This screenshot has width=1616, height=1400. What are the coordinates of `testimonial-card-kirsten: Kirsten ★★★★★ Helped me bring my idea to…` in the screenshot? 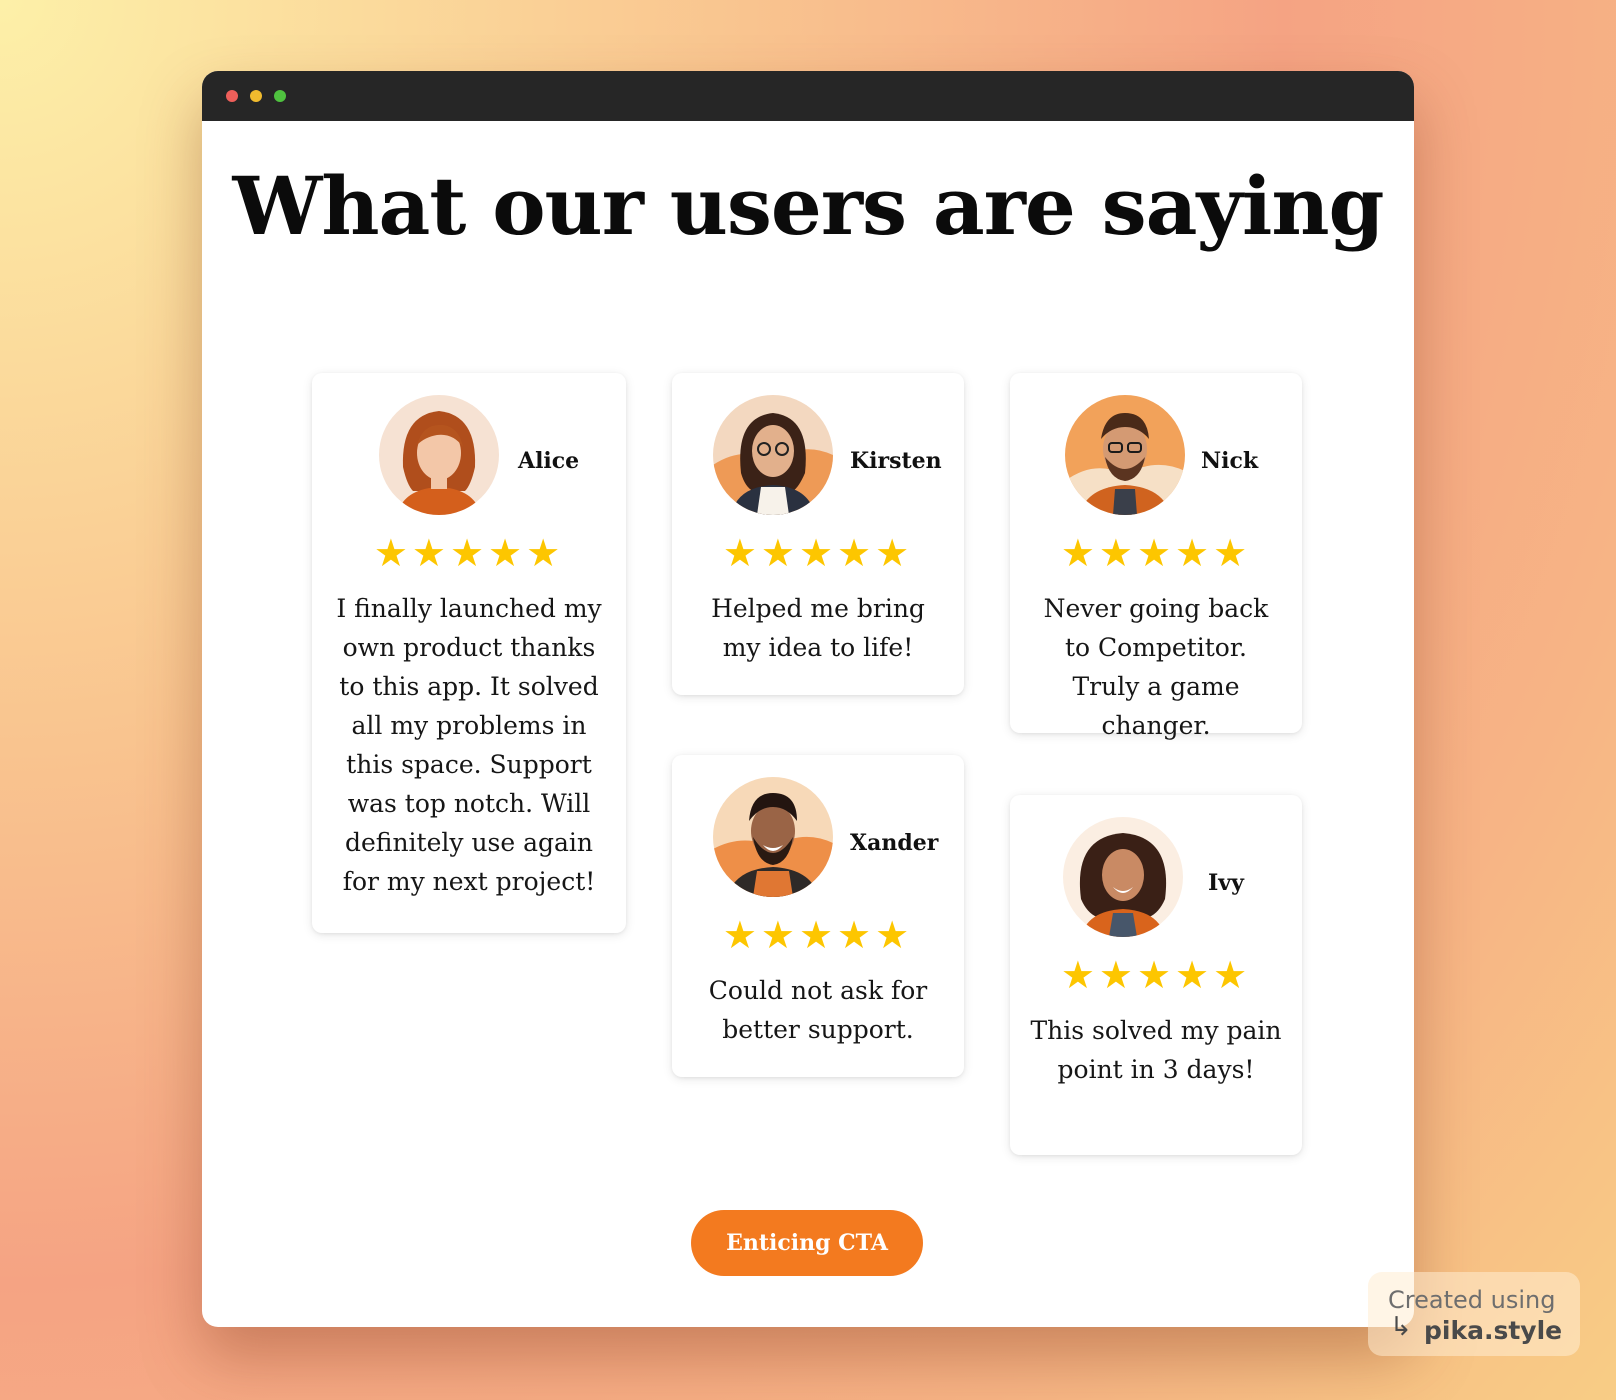 It's located at (818, 534).